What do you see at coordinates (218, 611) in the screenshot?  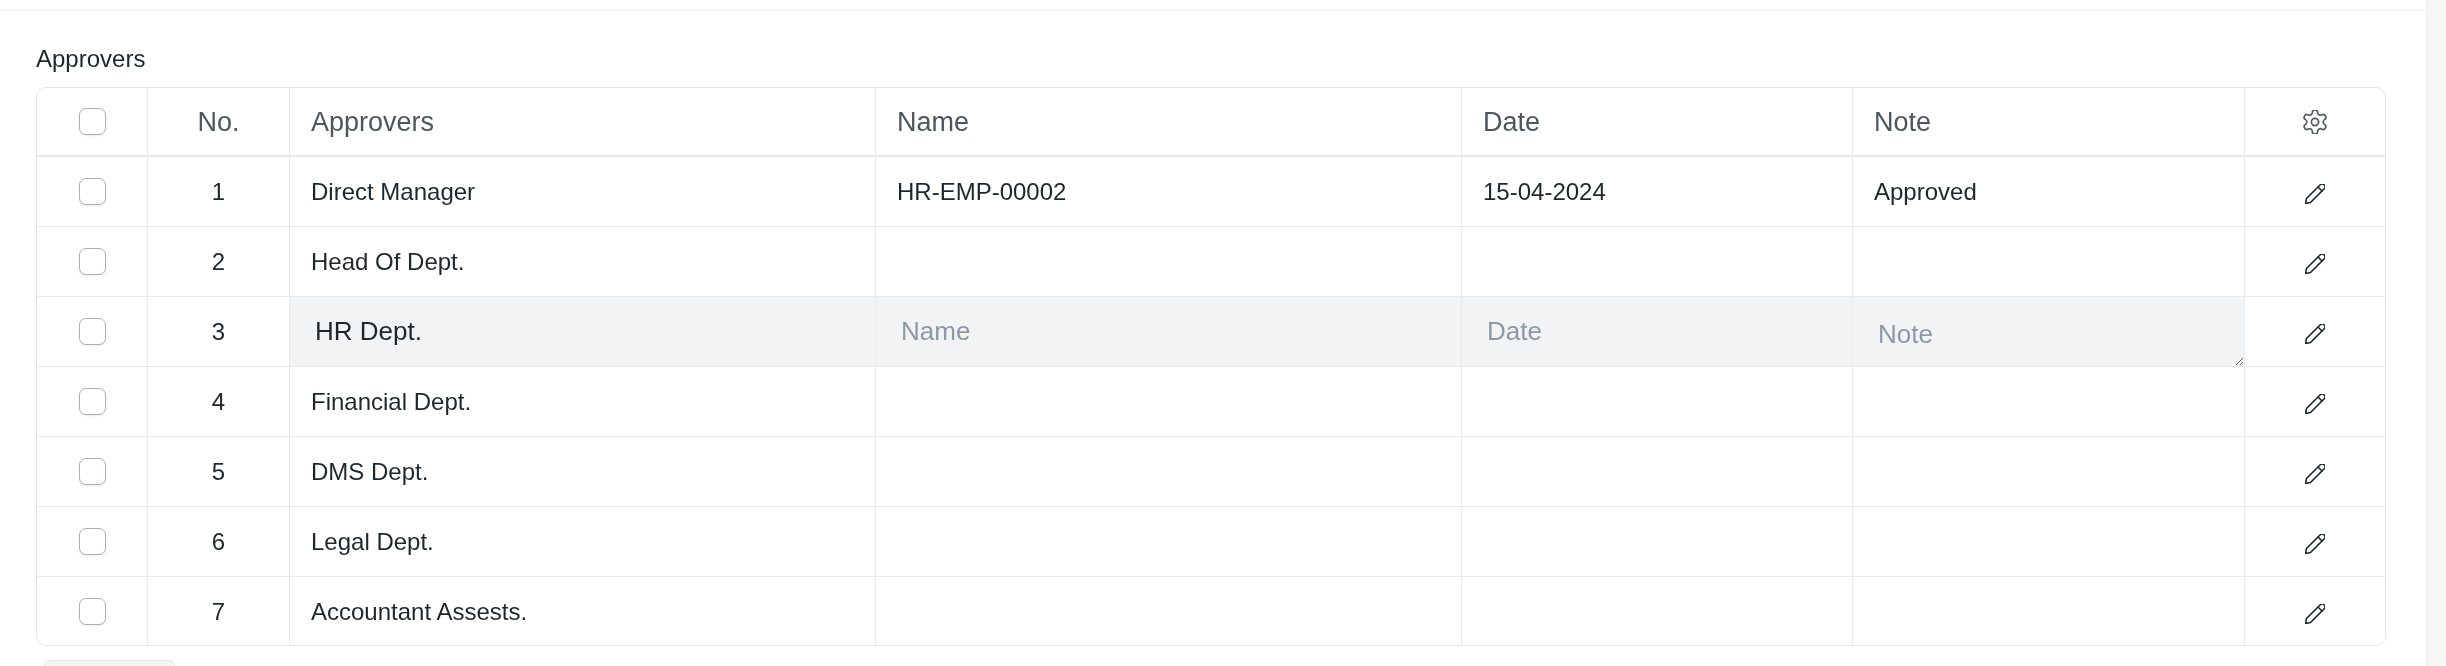 I see `row-number: 7` at bounding box center [218, 611].